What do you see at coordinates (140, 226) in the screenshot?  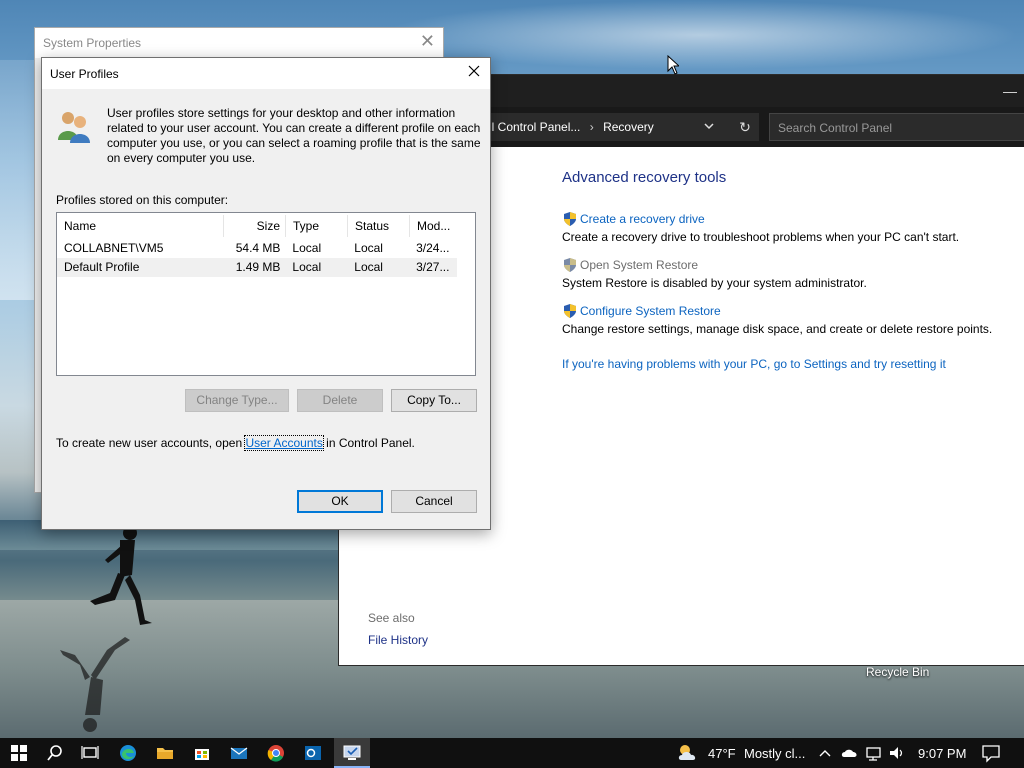 I see `column-header-name: Name` at bounding box center [140, 226].